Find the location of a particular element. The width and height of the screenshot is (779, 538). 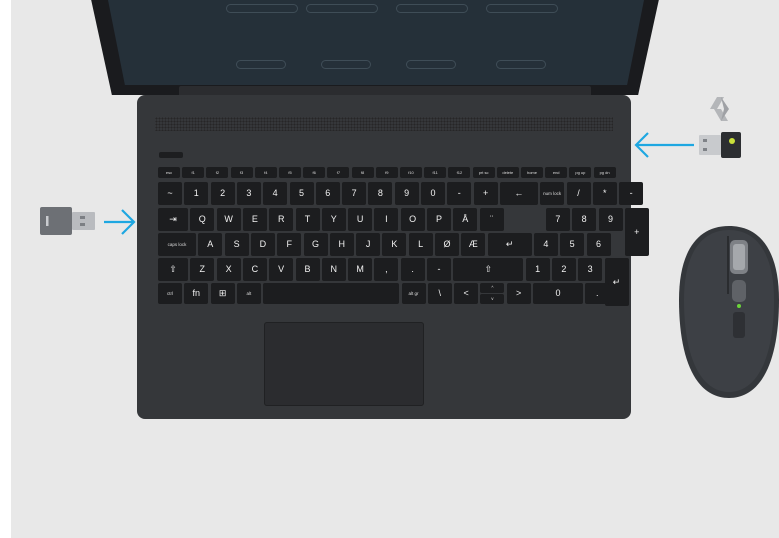

key: < is located at coordinates (466, 293).